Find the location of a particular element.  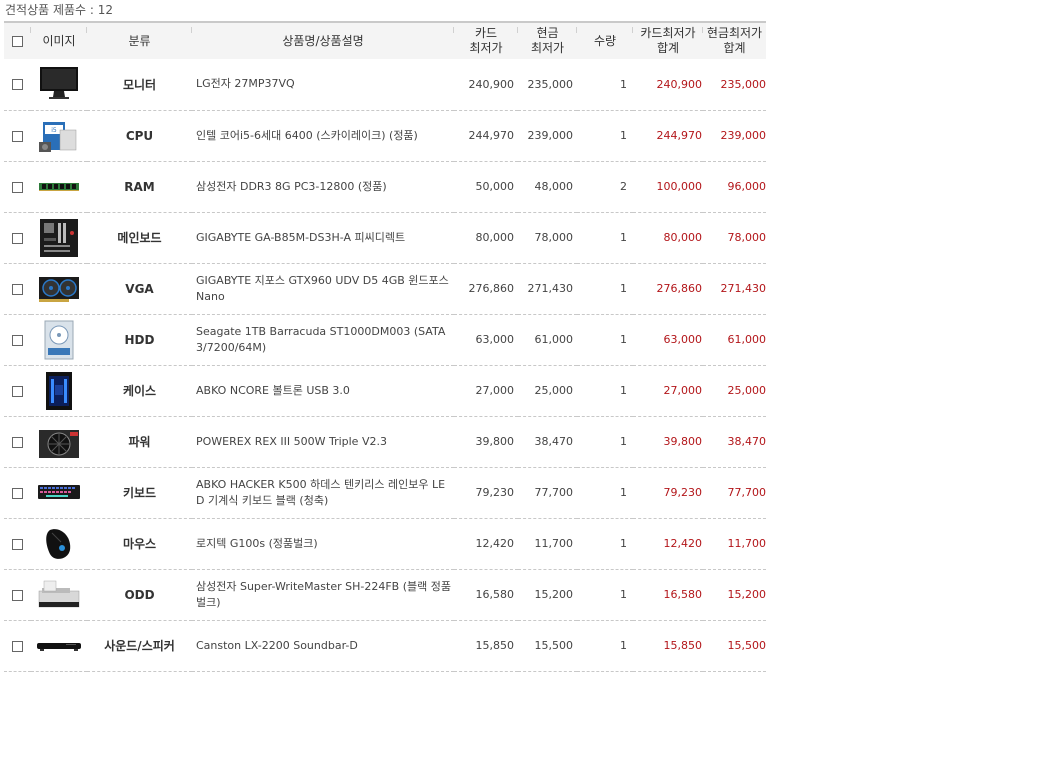

product-category: 모니터 is located at coordinates (139, 84).